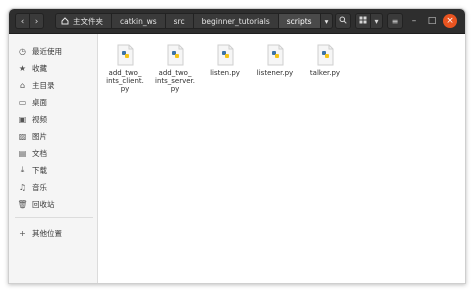  I want to click on chevron-right-icon: ›, so click(36, 22).